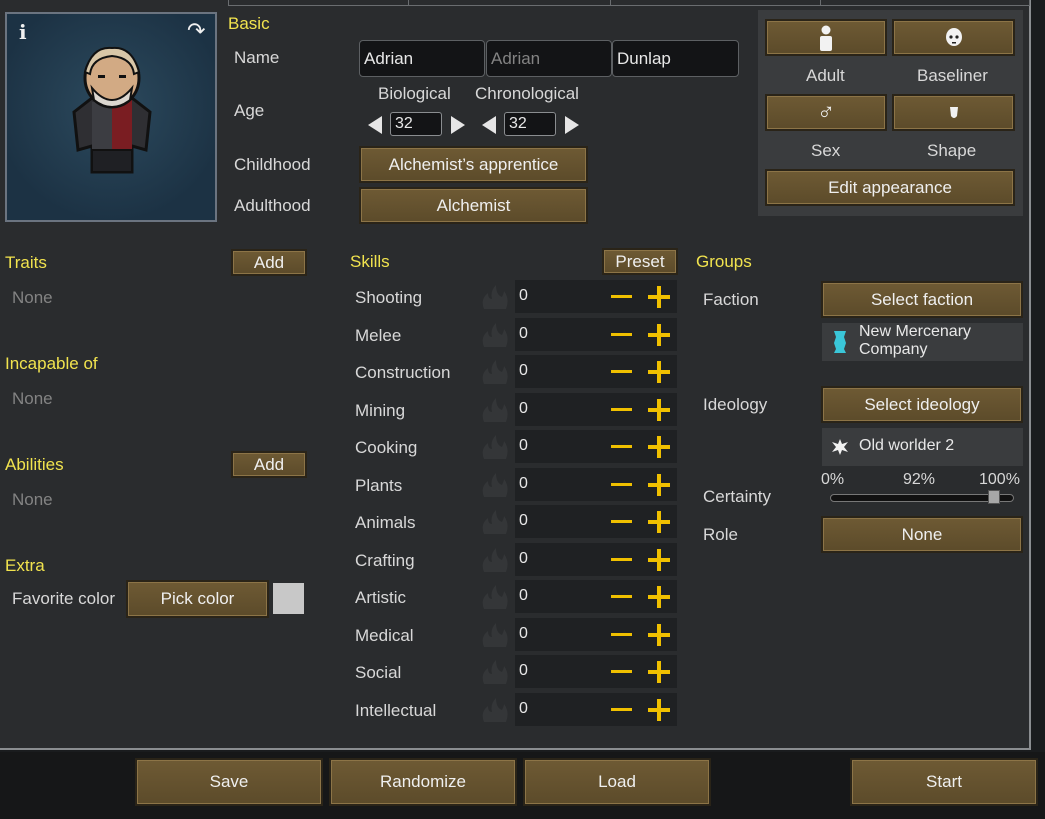  What do you see at coordinates (953, 37) in the screenshot?
I see `xenotype-button` at bounding box center [953, 37].